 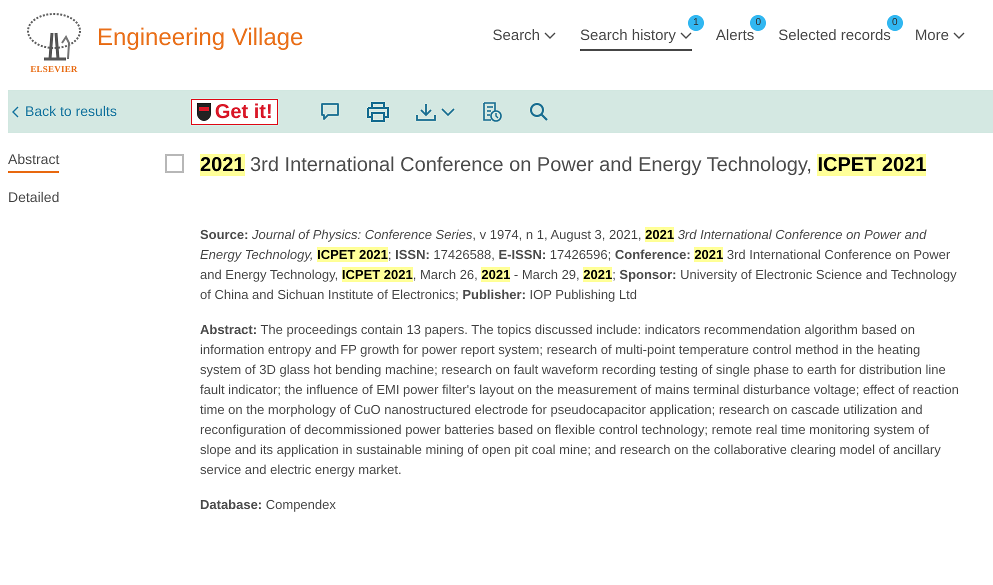 What do you see at coordinates (234, 111) in the screenshot?
I see `get-it-button: Get it!` at bounding box center [234, 111].